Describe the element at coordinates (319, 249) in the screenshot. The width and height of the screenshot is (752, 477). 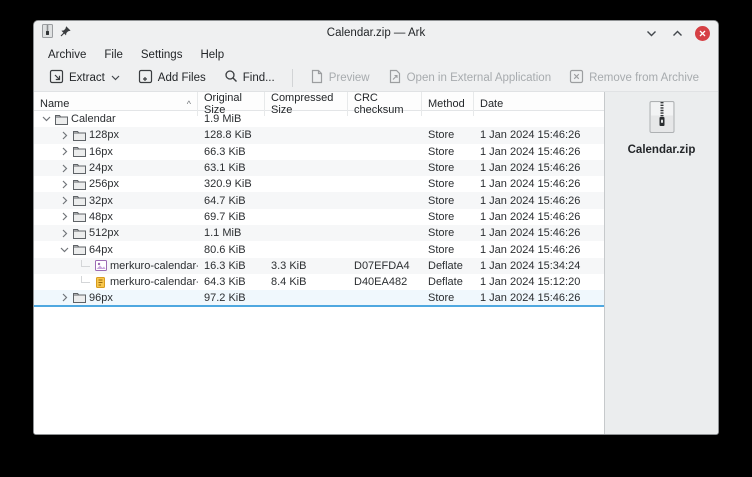
I see `table-row: 64px 80.6 KiB Store 1 Jan 2024 15:46:26` at that location.